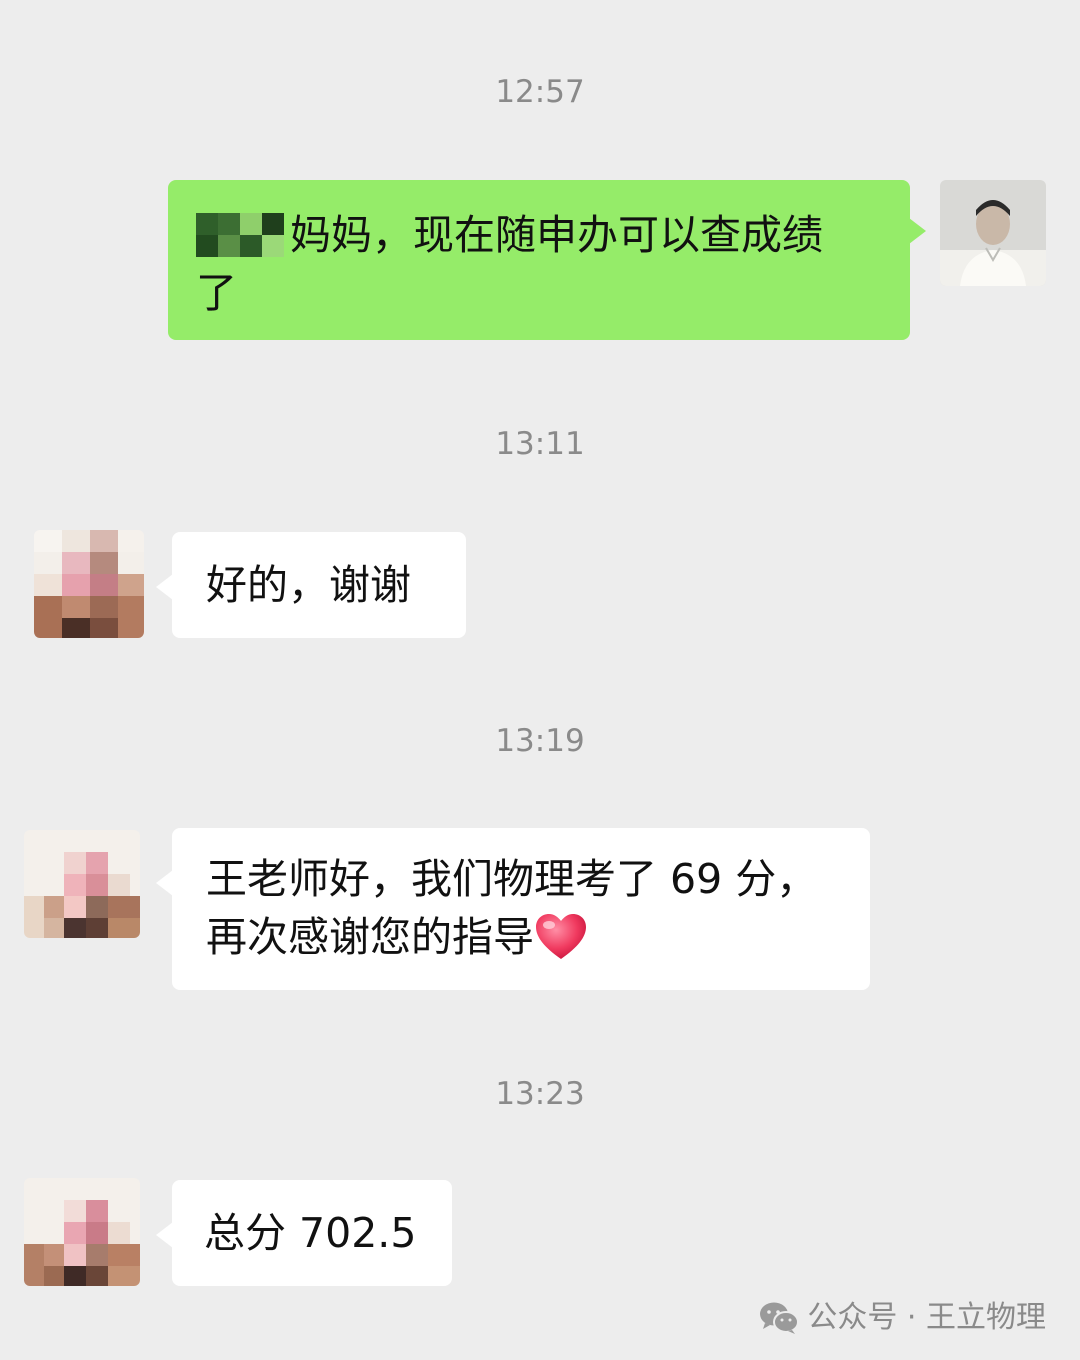 This screenshot has height=1360, width=1080. I want to click on incoming-message-bubble: 总分 702.5, so click(304, 1233).